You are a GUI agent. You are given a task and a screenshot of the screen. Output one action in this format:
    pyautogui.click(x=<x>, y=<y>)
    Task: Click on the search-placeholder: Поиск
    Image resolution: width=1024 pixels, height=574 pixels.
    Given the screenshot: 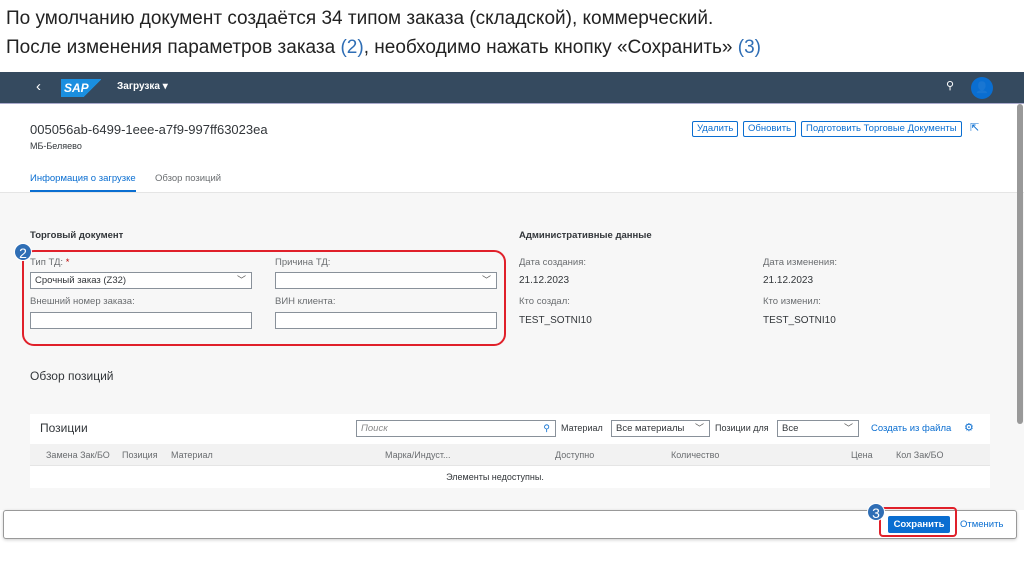 What is the action you would take?
    pyautogui.click(x=374, y=428)
    